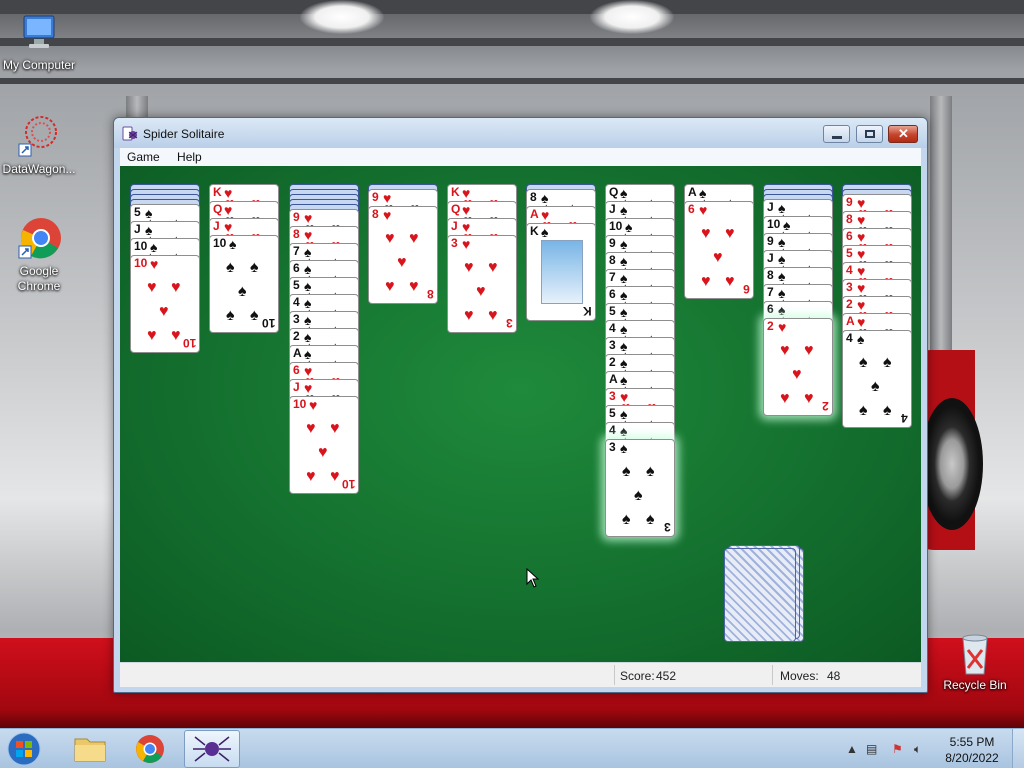 The width and height of the screenshot is (1024, 768). I want to click on start-button, so click(26, 749).